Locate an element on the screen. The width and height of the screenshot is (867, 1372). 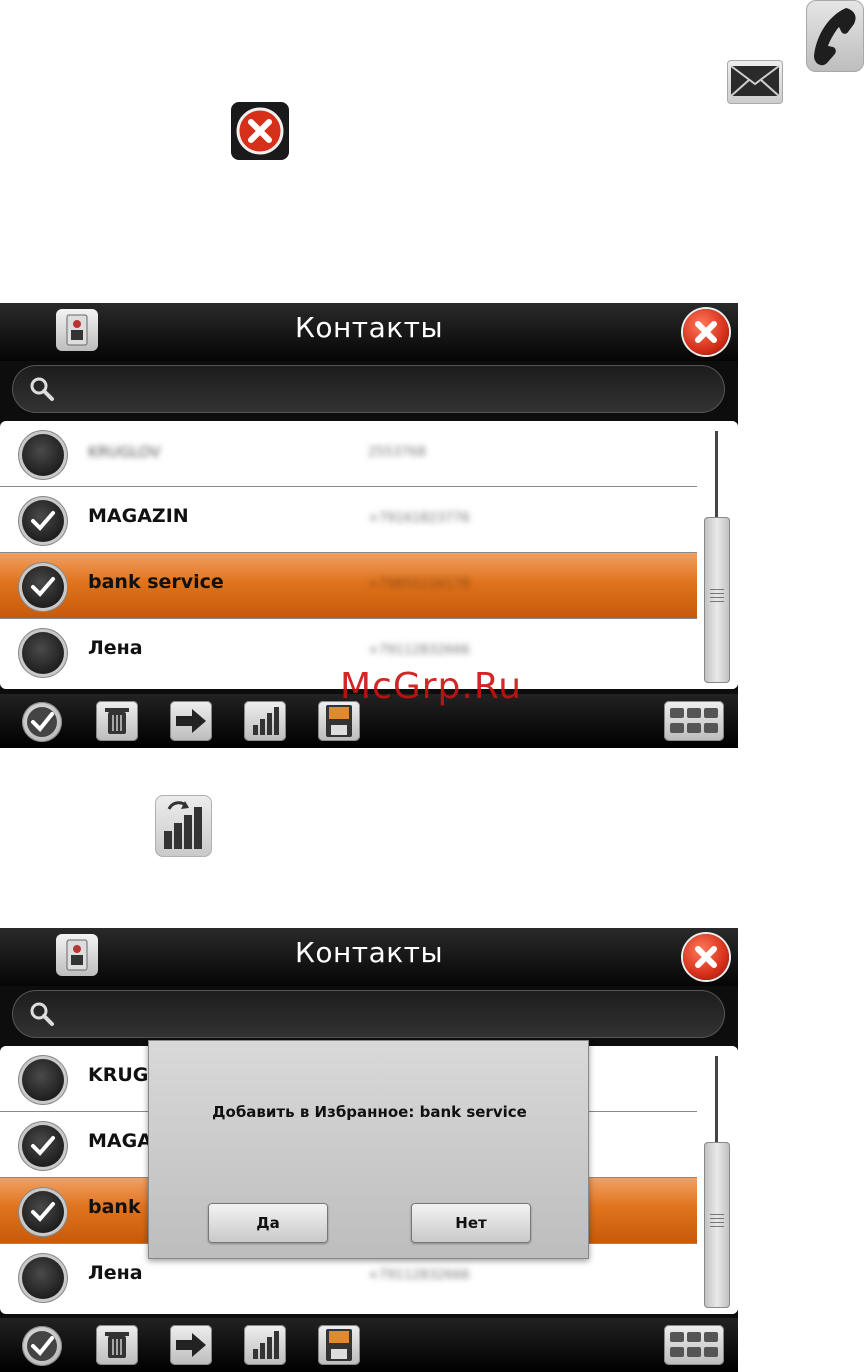
contact-phone: +79161823776 is located at coordinates (419, 518).